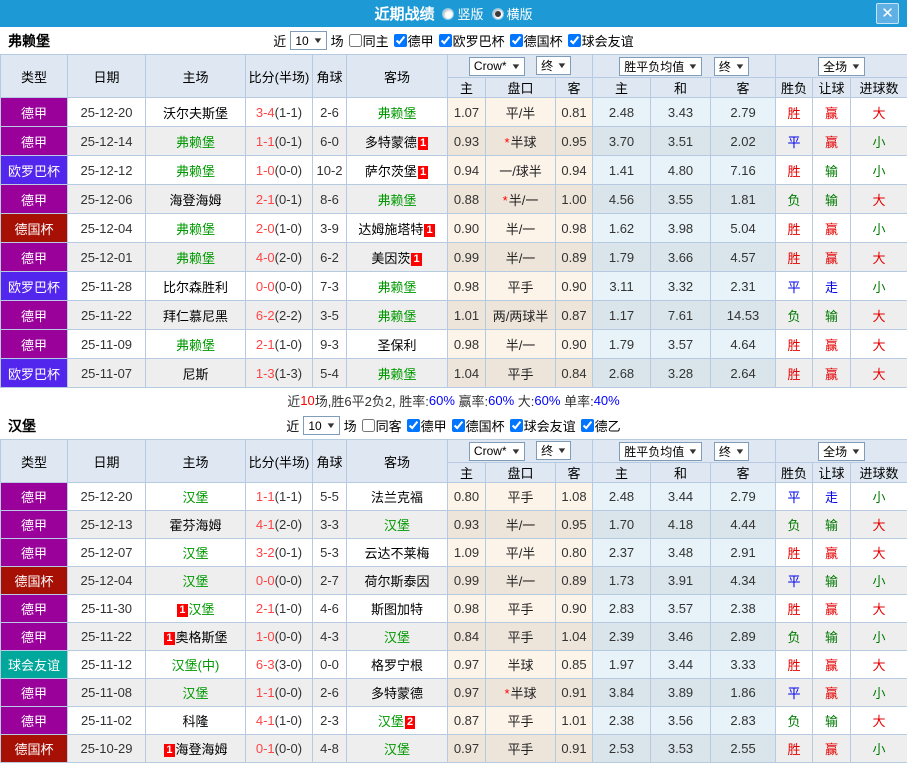  I want to click on europe-group-header: 胜平负均值▼ 终▼, so click(684, 451).